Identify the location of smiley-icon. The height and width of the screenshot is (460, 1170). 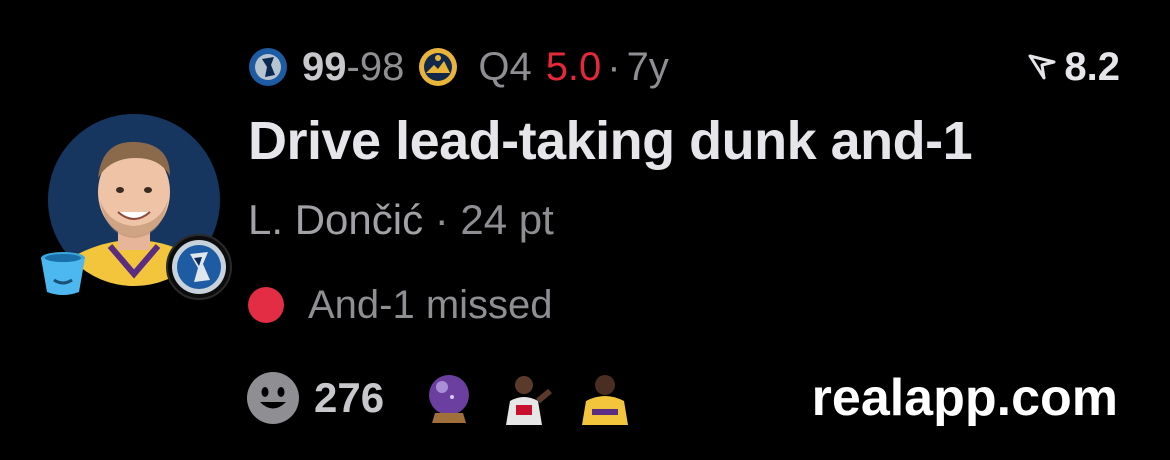
(273, 398).